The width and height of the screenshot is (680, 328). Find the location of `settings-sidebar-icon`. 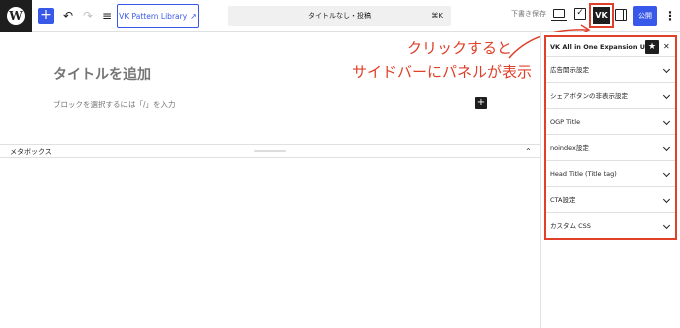

settings-sidebar-icon is located at coordinates (621, 15).